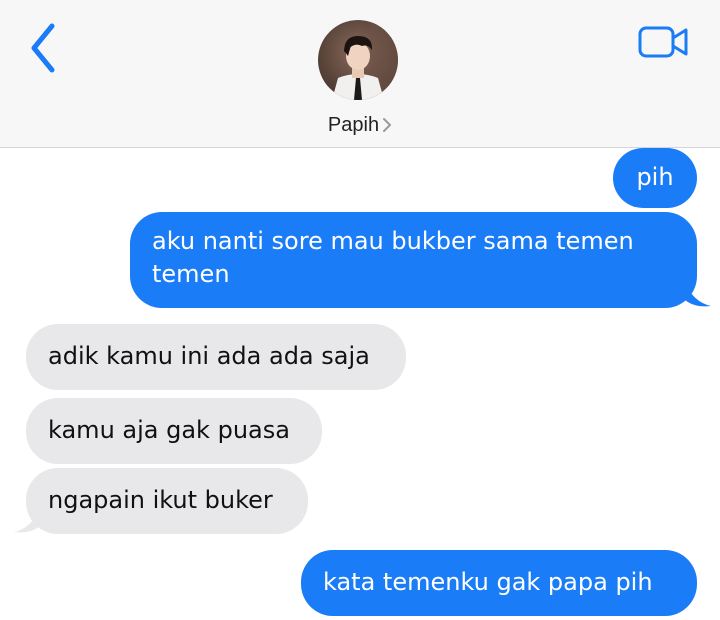  I want to click on message-bubble-sent: pih, so click(655, 178).